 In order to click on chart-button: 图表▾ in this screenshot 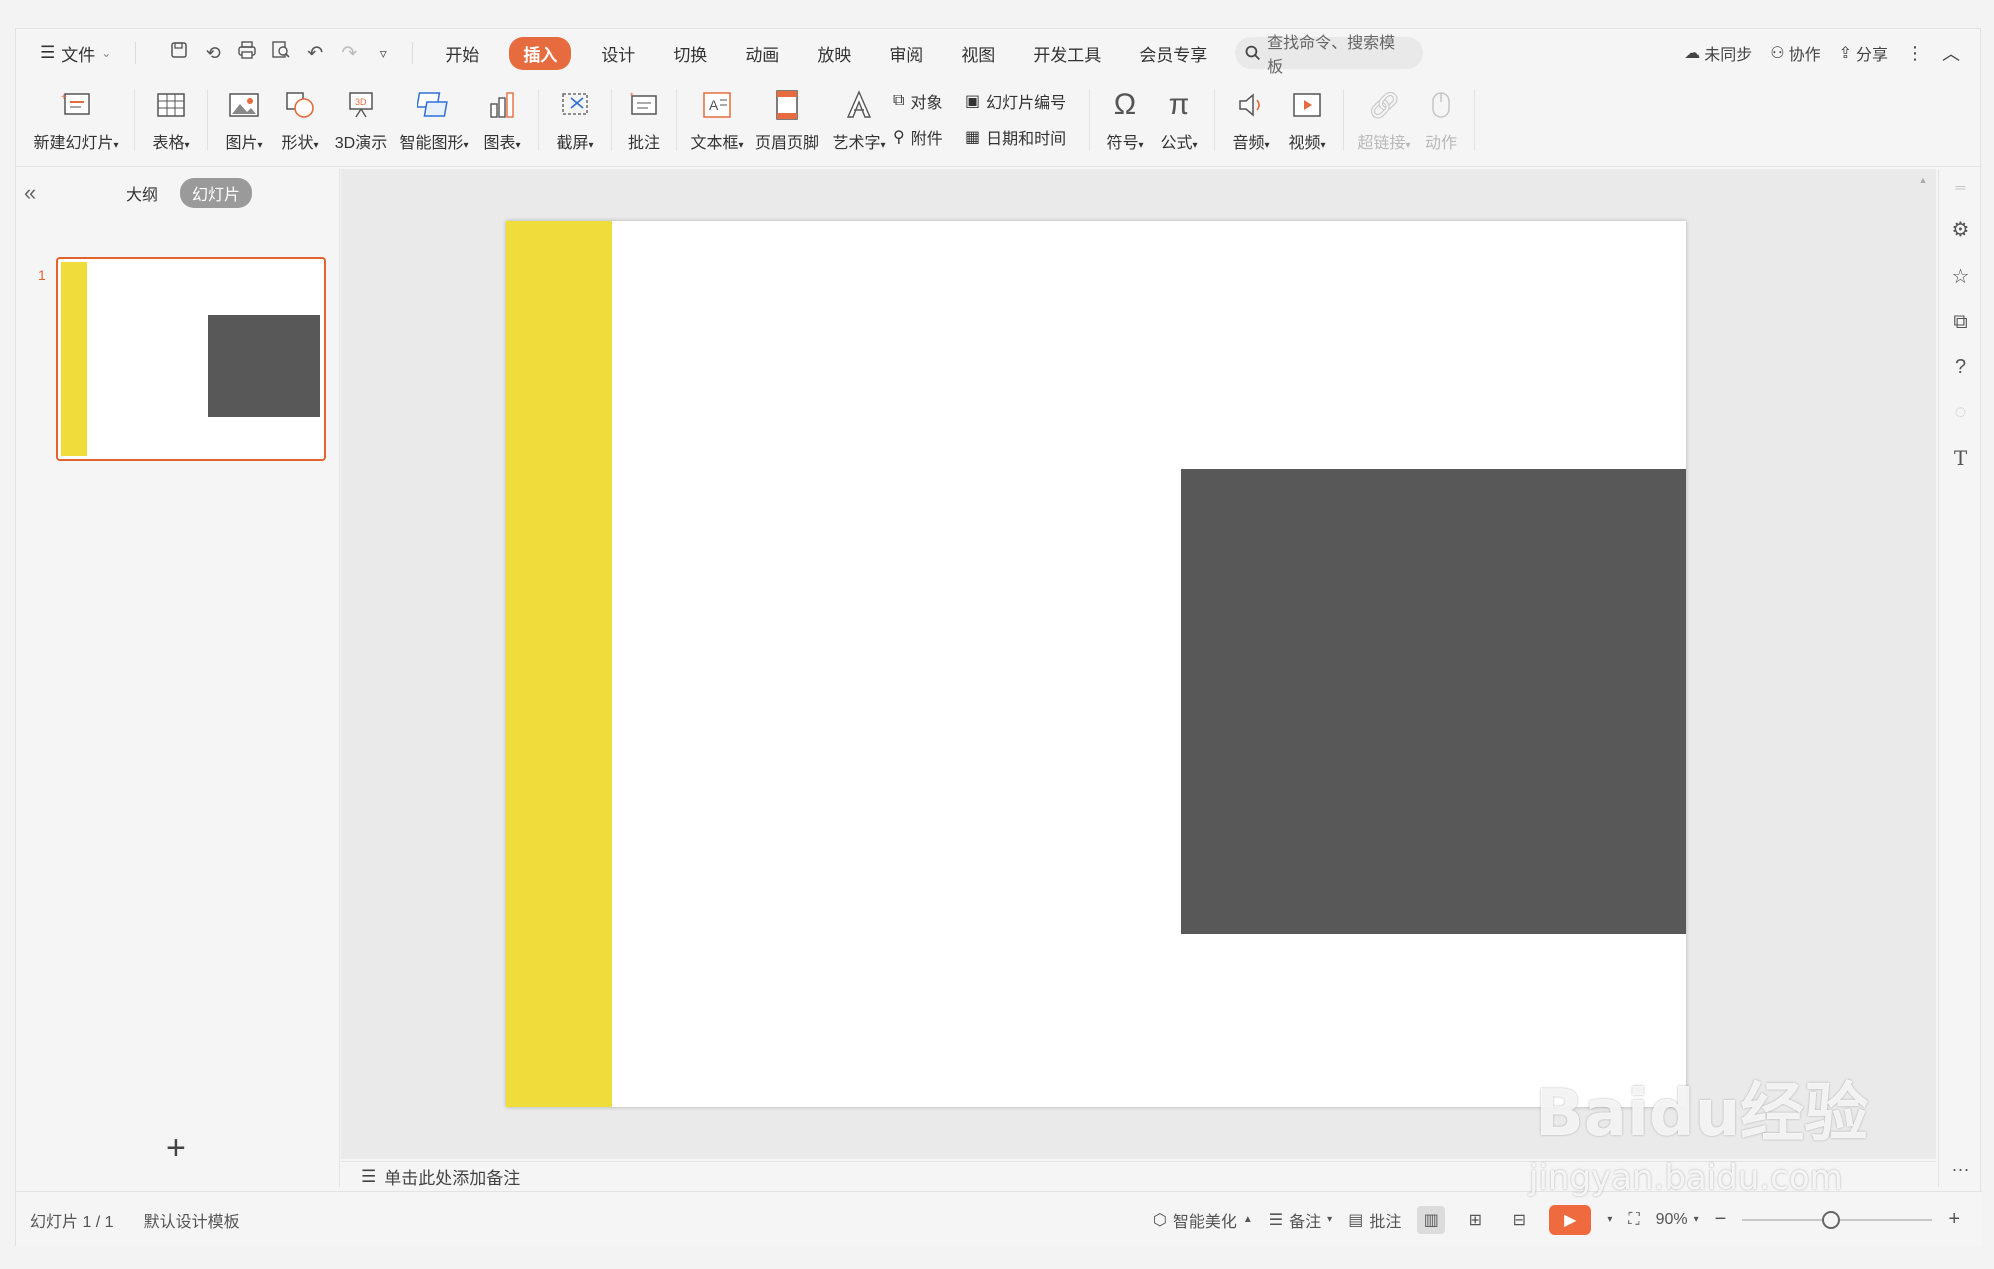, I will do `click(502, 121)`.